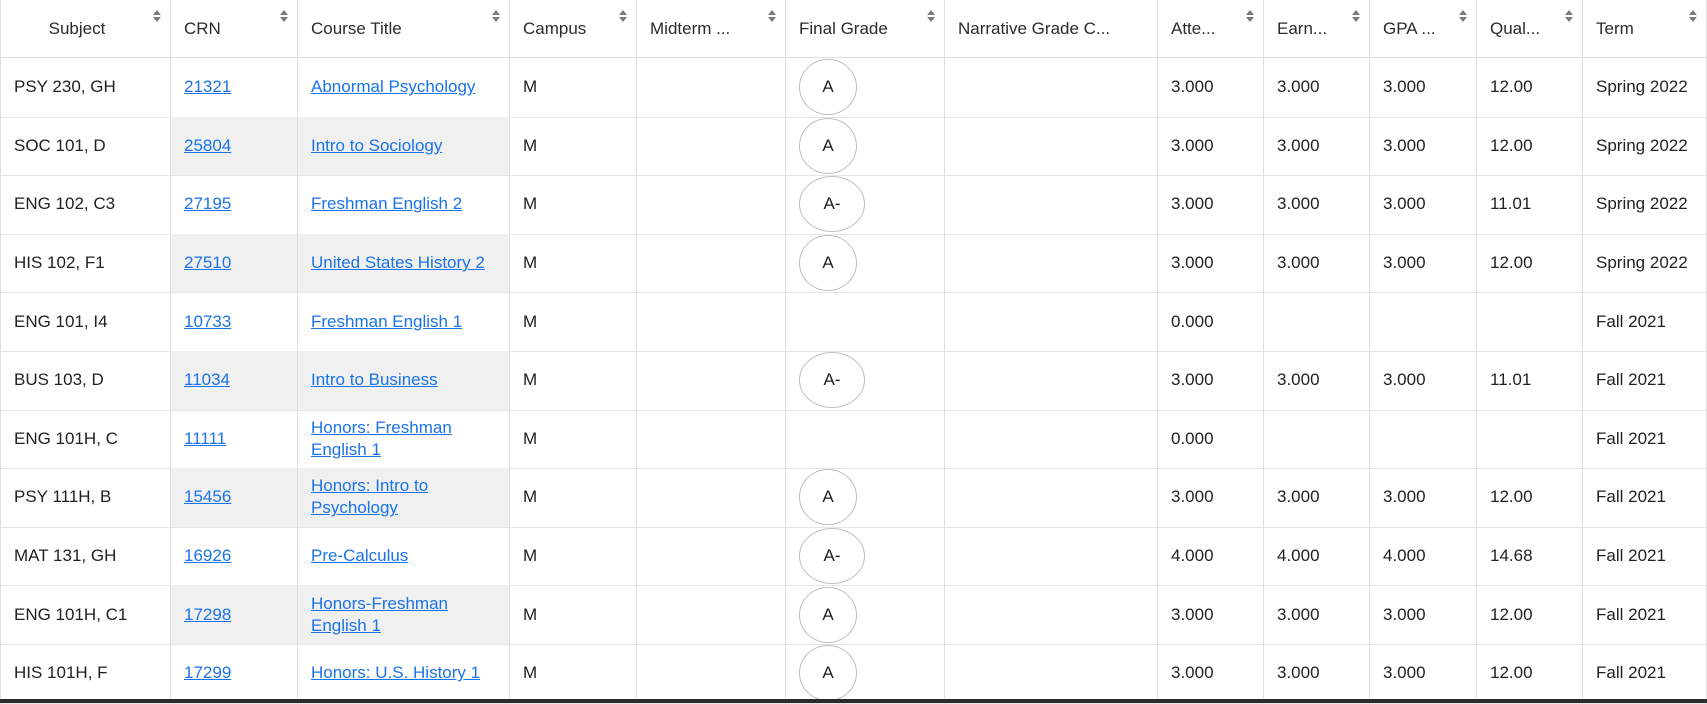  Describe the element at coordinates (77, 28) in the screenshot. I see `column-header-label: Subject` at that location.